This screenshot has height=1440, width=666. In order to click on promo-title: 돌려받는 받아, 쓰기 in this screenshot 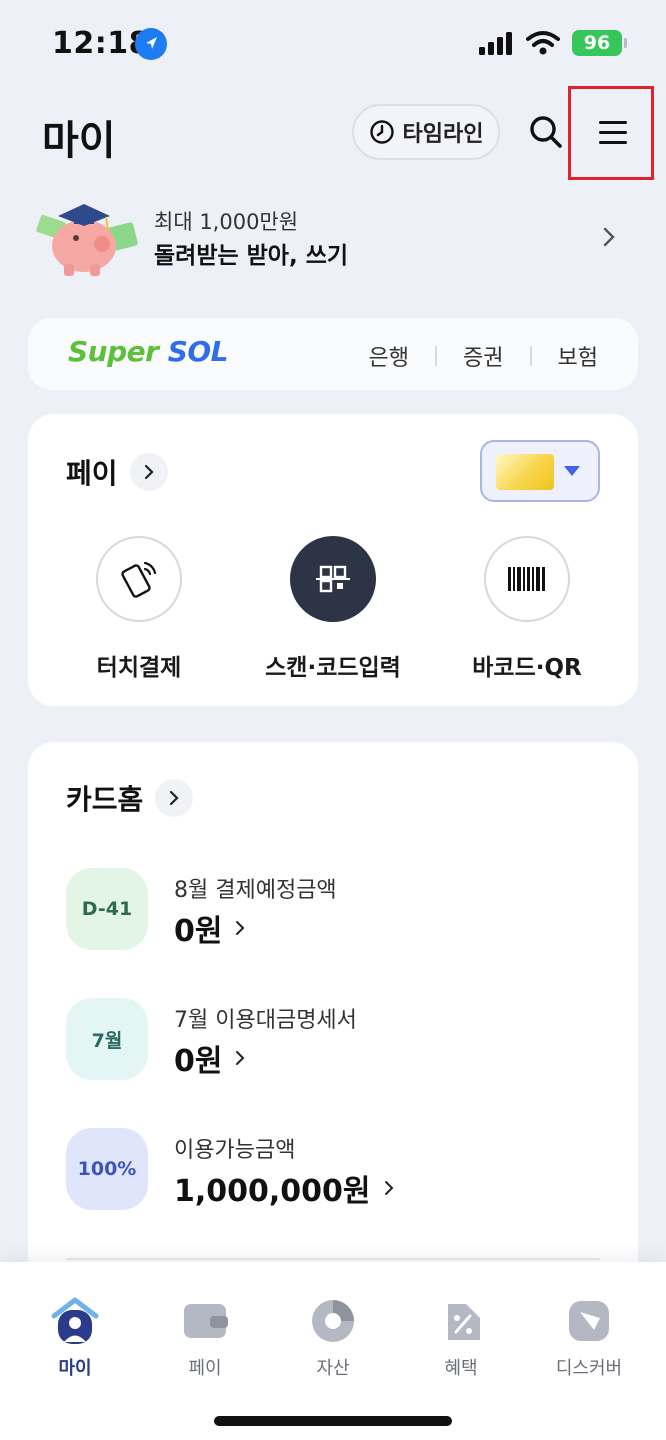, I will do `click(251, 256)`.